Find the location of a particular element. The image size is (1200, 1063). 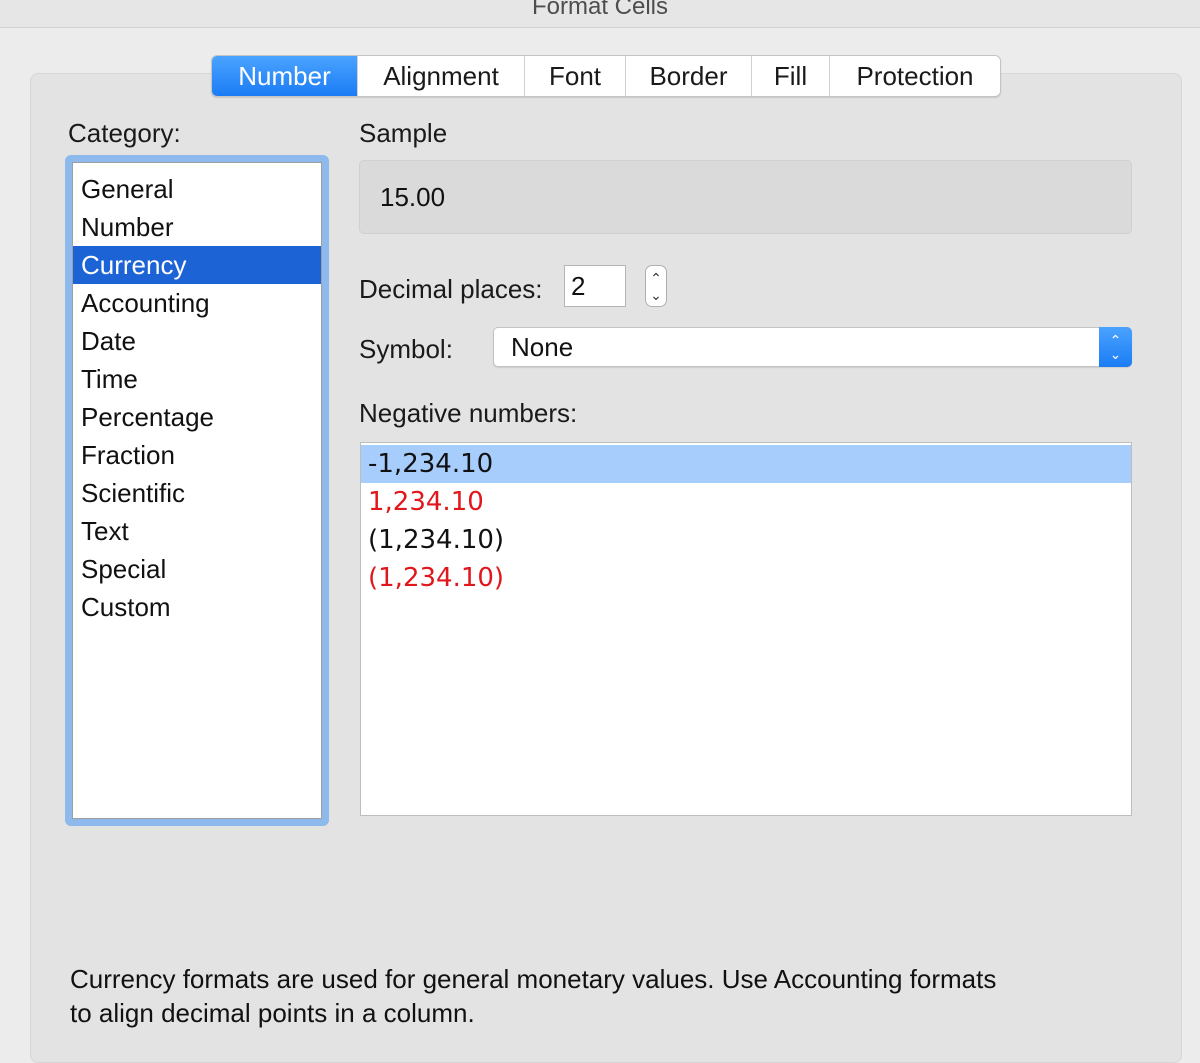

negative-numbers-label: Negative numbers: is located at coordinates (468, 413).